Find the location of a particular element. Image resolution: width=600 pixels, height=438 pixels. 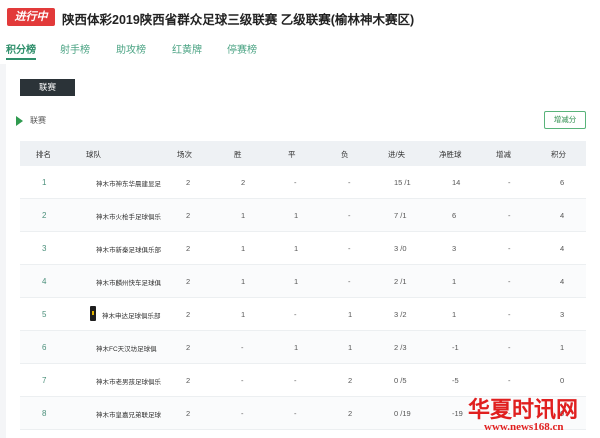

tab-cards: 红黄牌 is located at coordinates (187, 48).